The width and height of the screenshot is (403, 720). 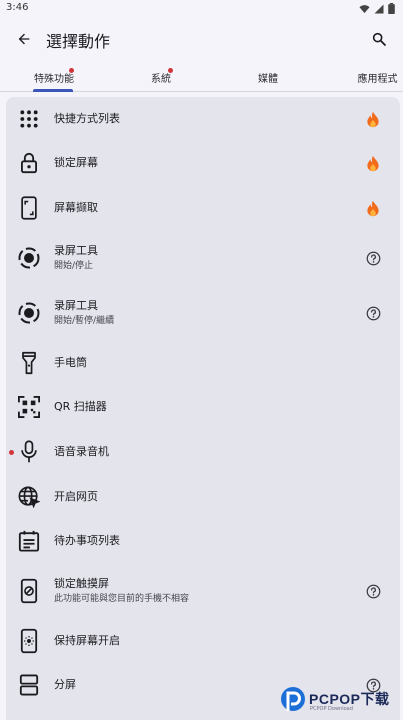 I want to click on tab-indicator, so click(x=53, y=90).